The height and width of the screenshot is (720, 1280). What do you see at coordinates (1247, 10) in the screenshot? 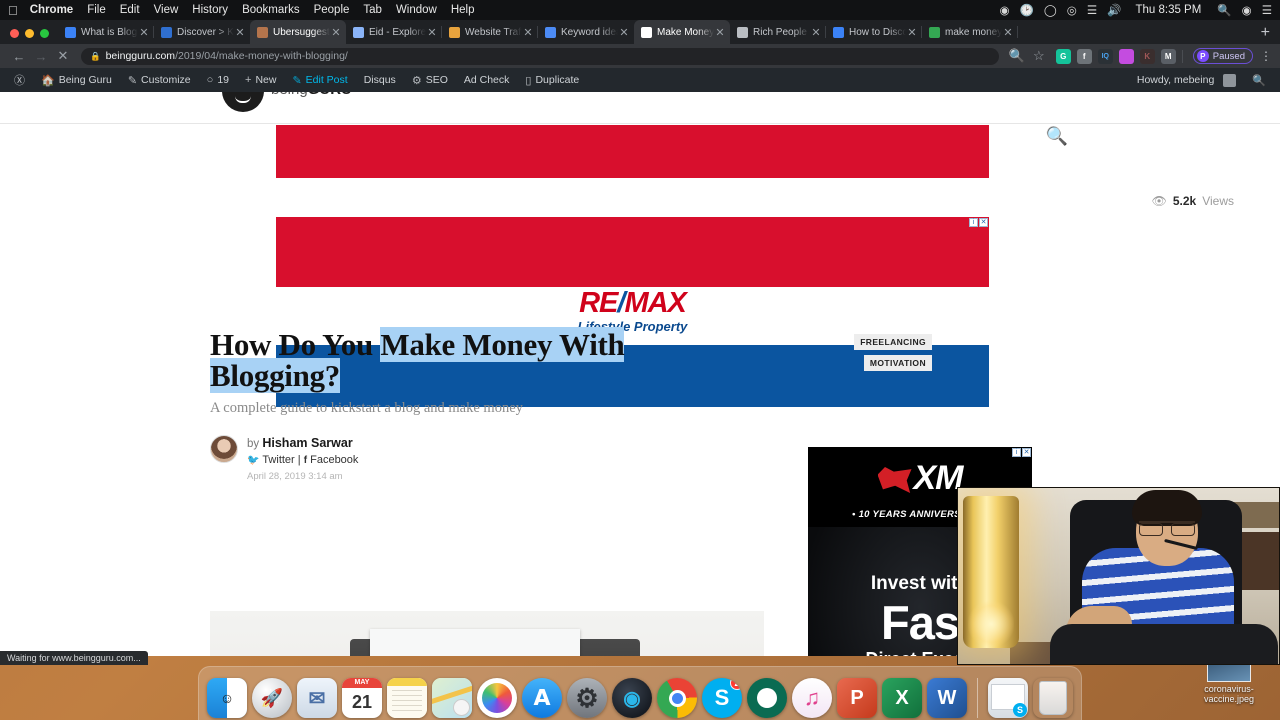
I see `control-center-icon: ◉` at bounding box center [1247, 10].